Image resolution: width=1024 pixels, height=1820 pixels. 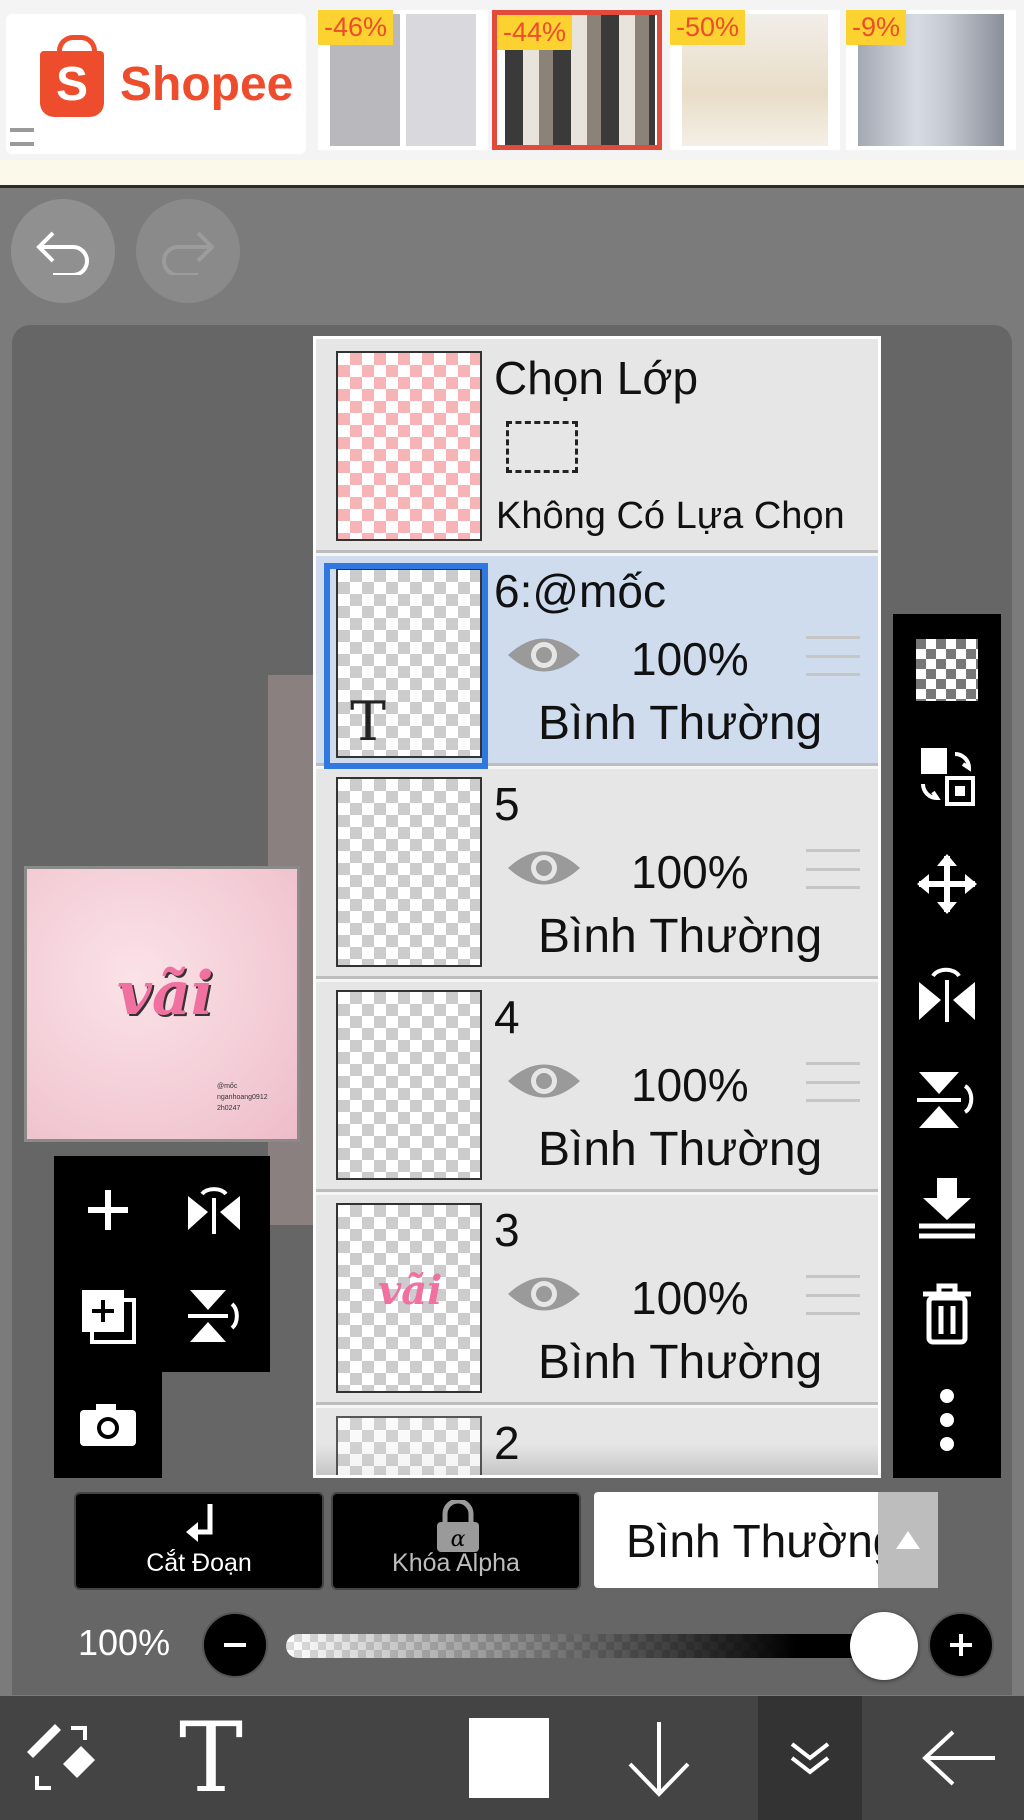 I want to click on arrow-down-icon, so click(x=659, y=1759).